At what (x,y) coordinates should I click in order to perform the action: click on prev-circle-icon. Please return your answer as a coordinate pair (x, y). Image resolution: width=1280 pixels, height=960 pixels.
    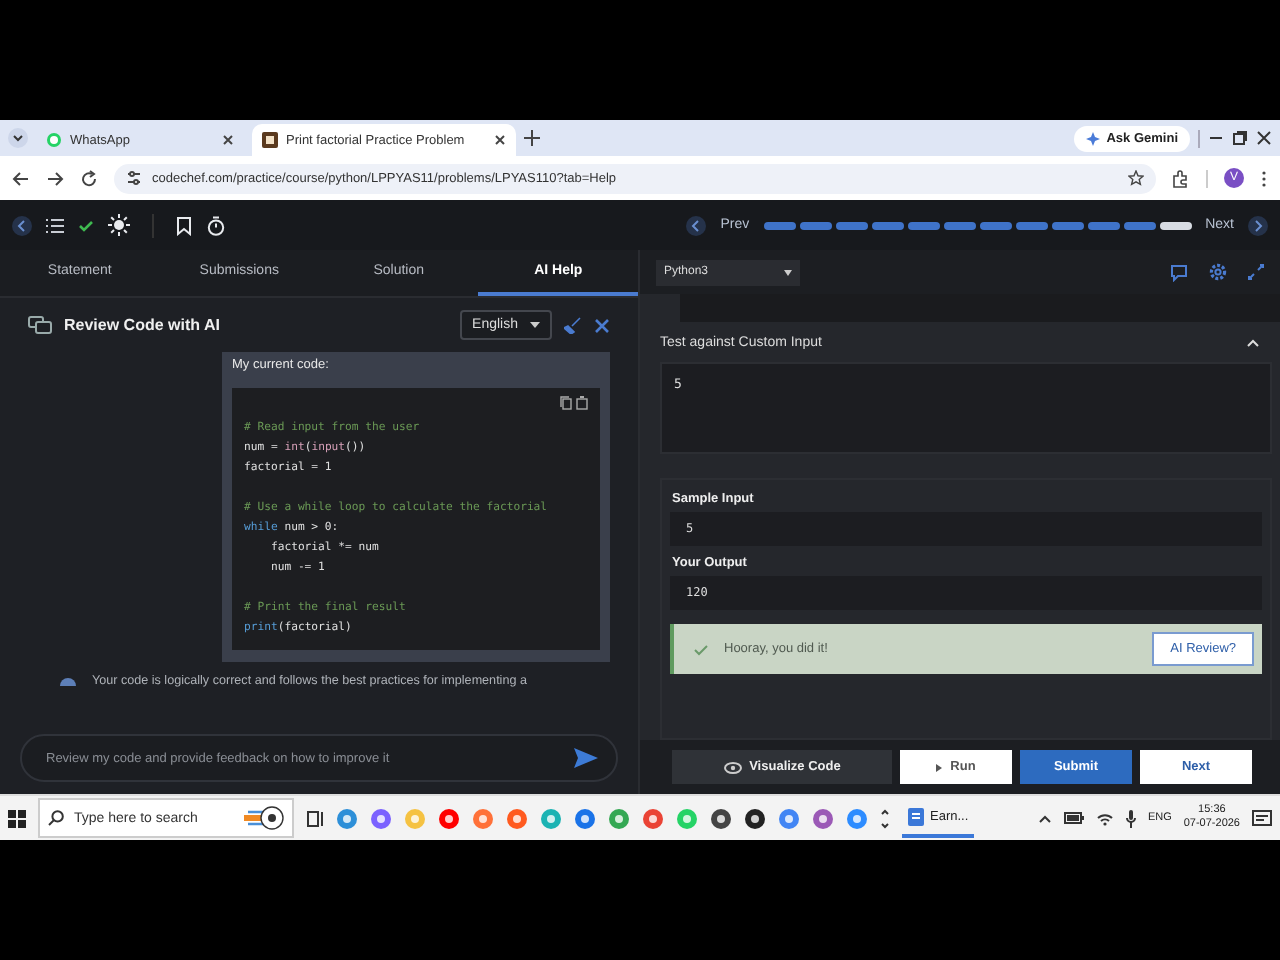
    Looking at the image, I should click on (696, 225).